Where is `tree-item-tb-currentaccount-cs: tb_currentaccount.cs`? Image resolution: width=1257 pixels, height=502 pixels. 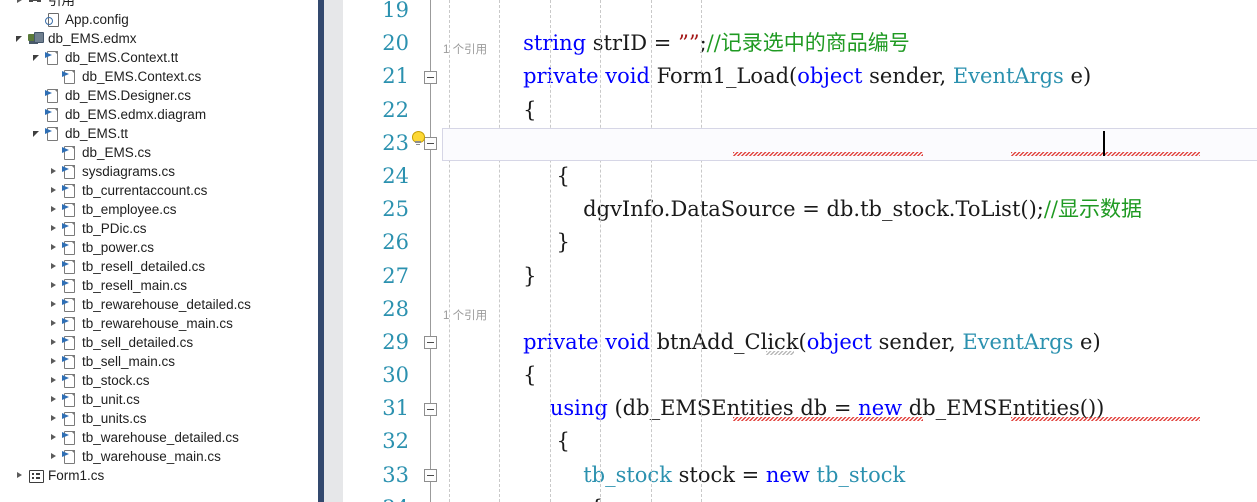 tree-item-tb-currentaccount-cs: tb_currentaccount.cs is located at coordinates (159, 190).